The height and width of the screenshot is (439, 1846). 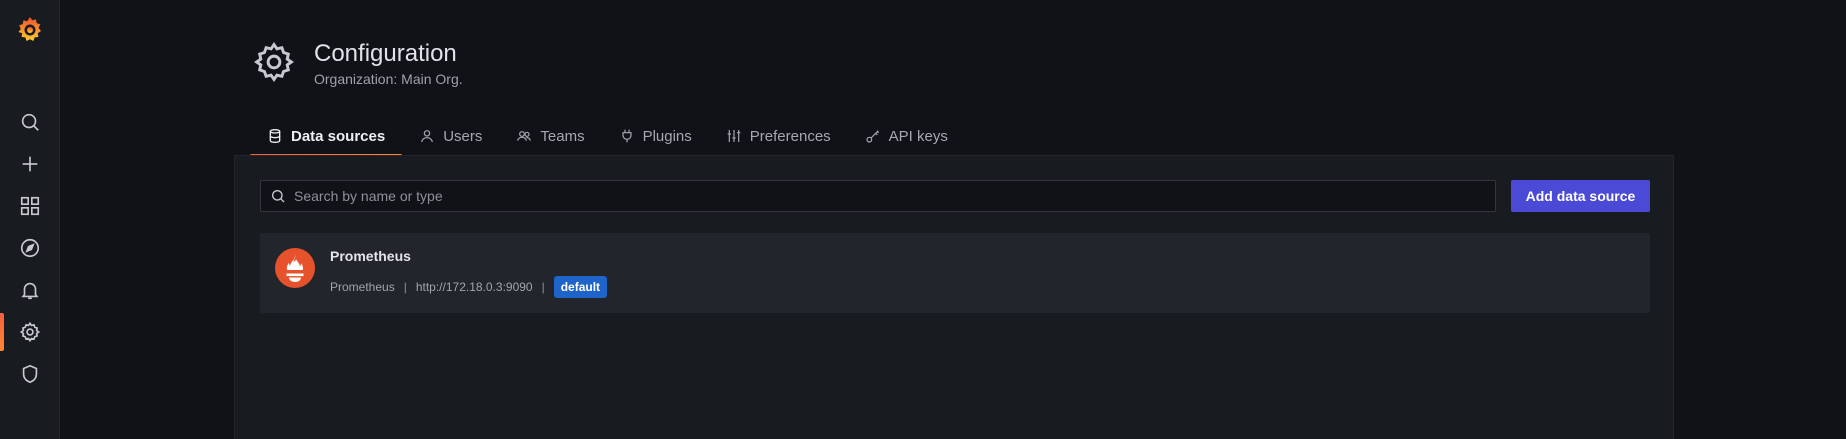 I want to click on tab-label: API keys, so click(x=918, y=136).